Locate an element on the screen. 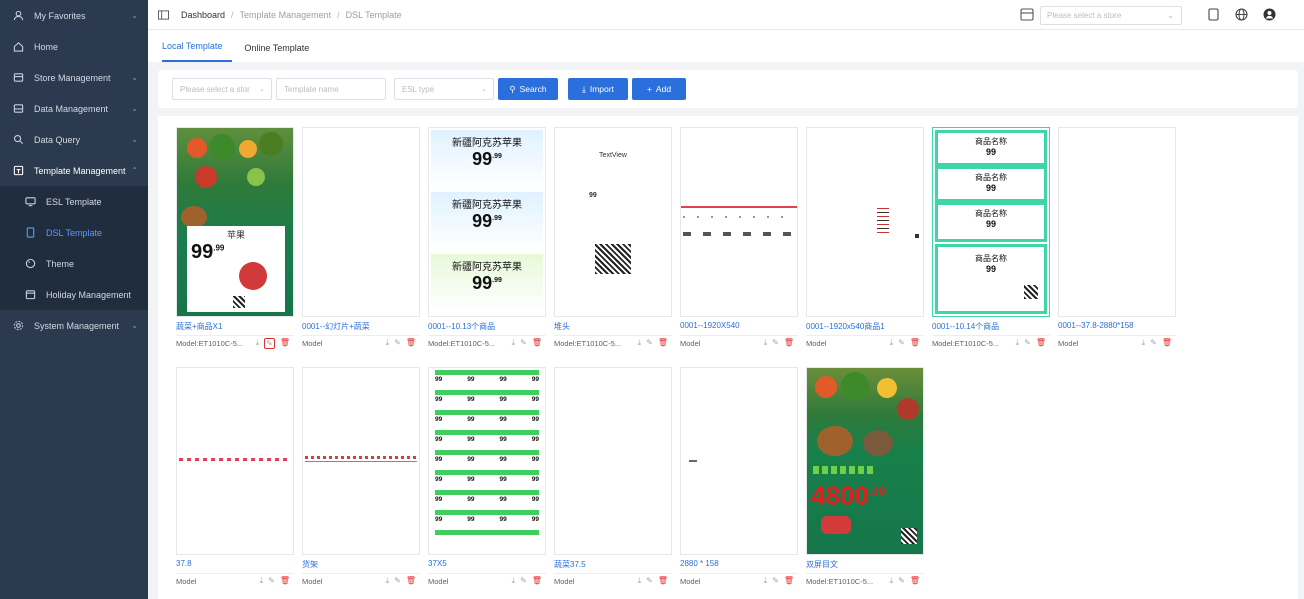 This screenshot has height=599, width=1304. sidebar-item-home: Home is located at coordinates (74, 46).